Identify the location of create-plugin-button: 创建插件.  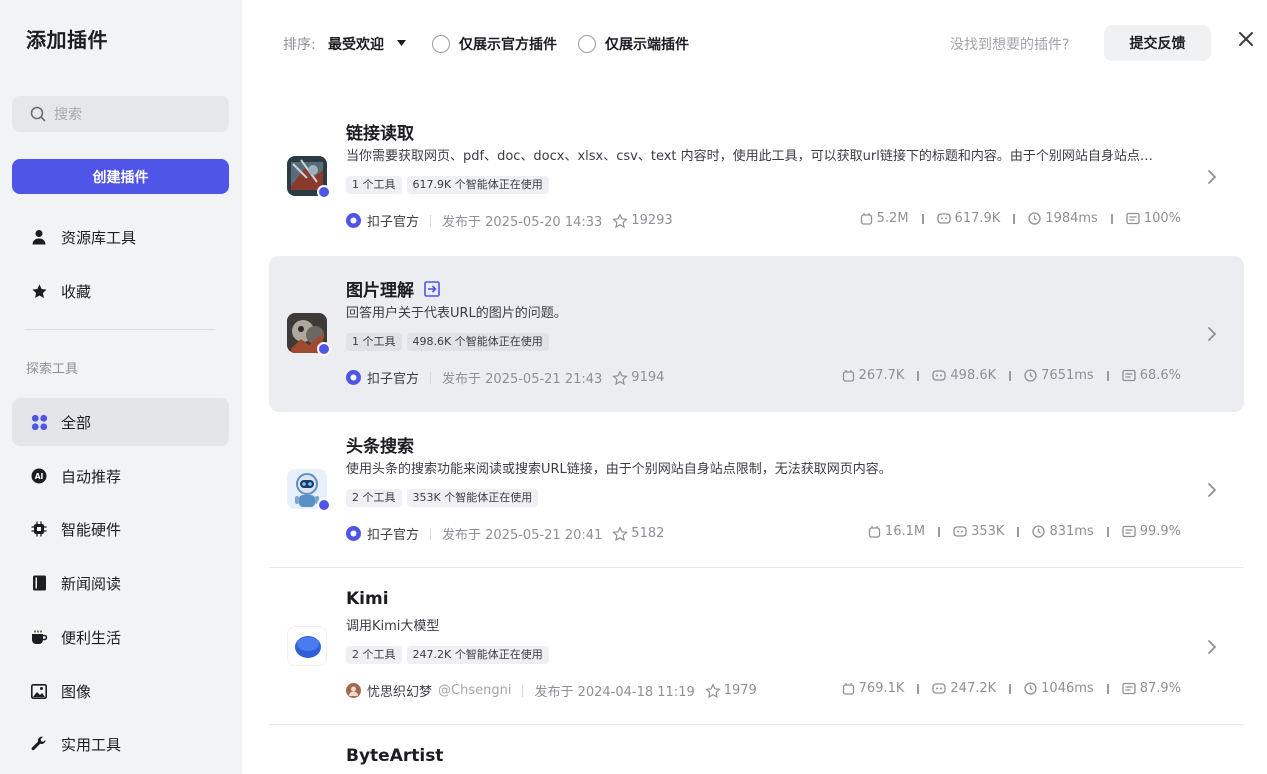
(120, 176).